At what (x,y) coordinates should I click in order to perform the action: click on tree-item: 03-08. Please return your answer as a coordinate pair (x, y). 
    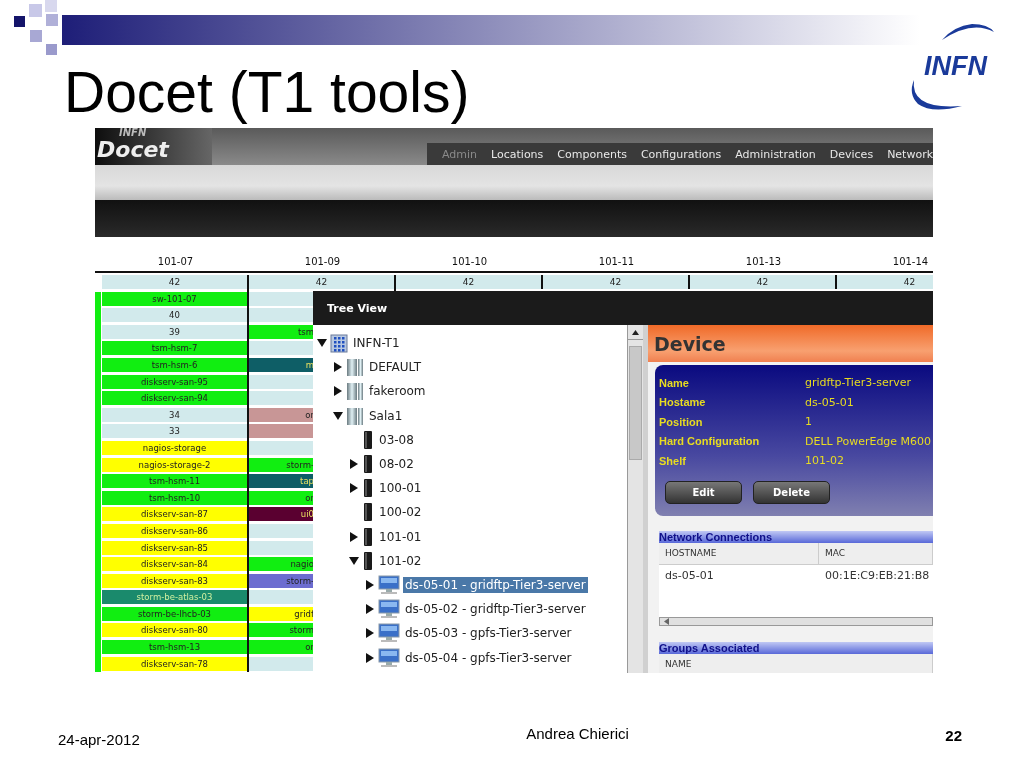
    Looking at the image, I should click on (396, 439).